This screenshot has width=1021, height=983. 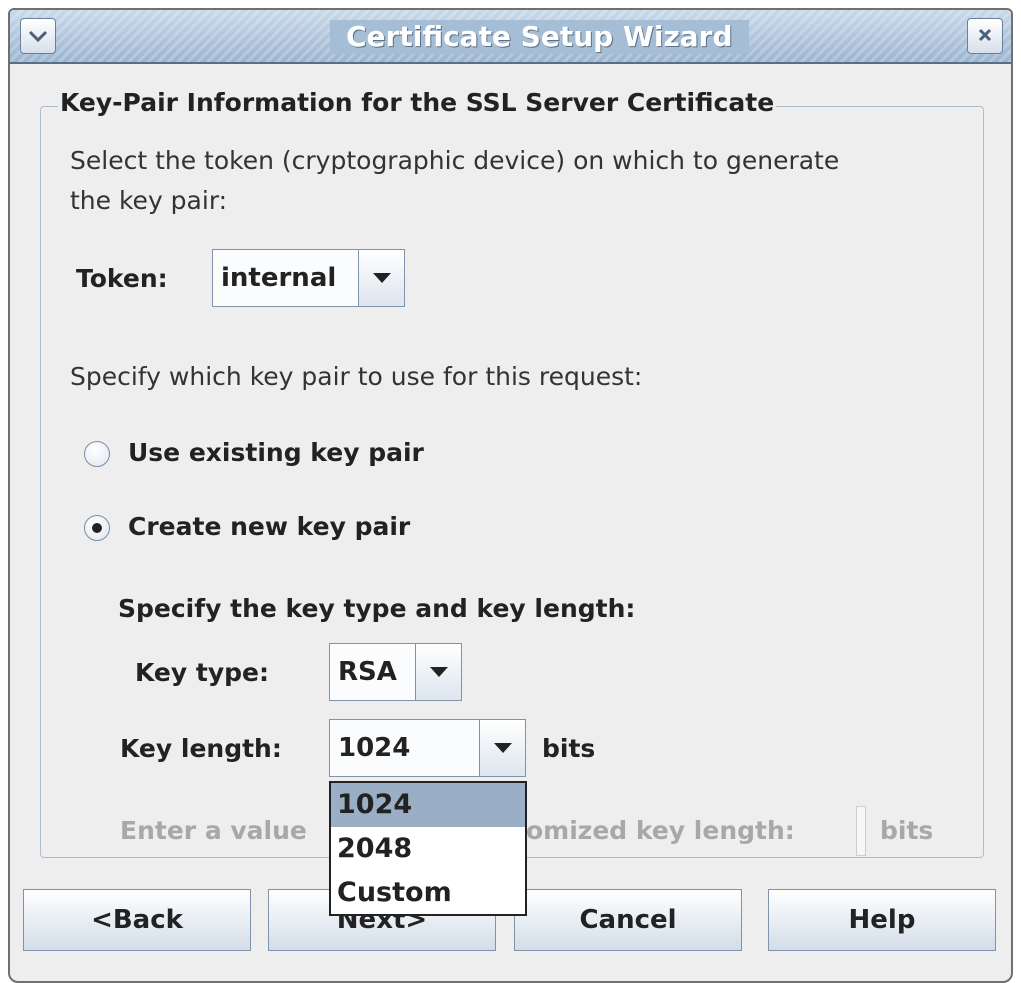 What do you see at coordinates (861, 831) in the screenshot?
I see `custom-length-input` at bounding box center [861, 831].